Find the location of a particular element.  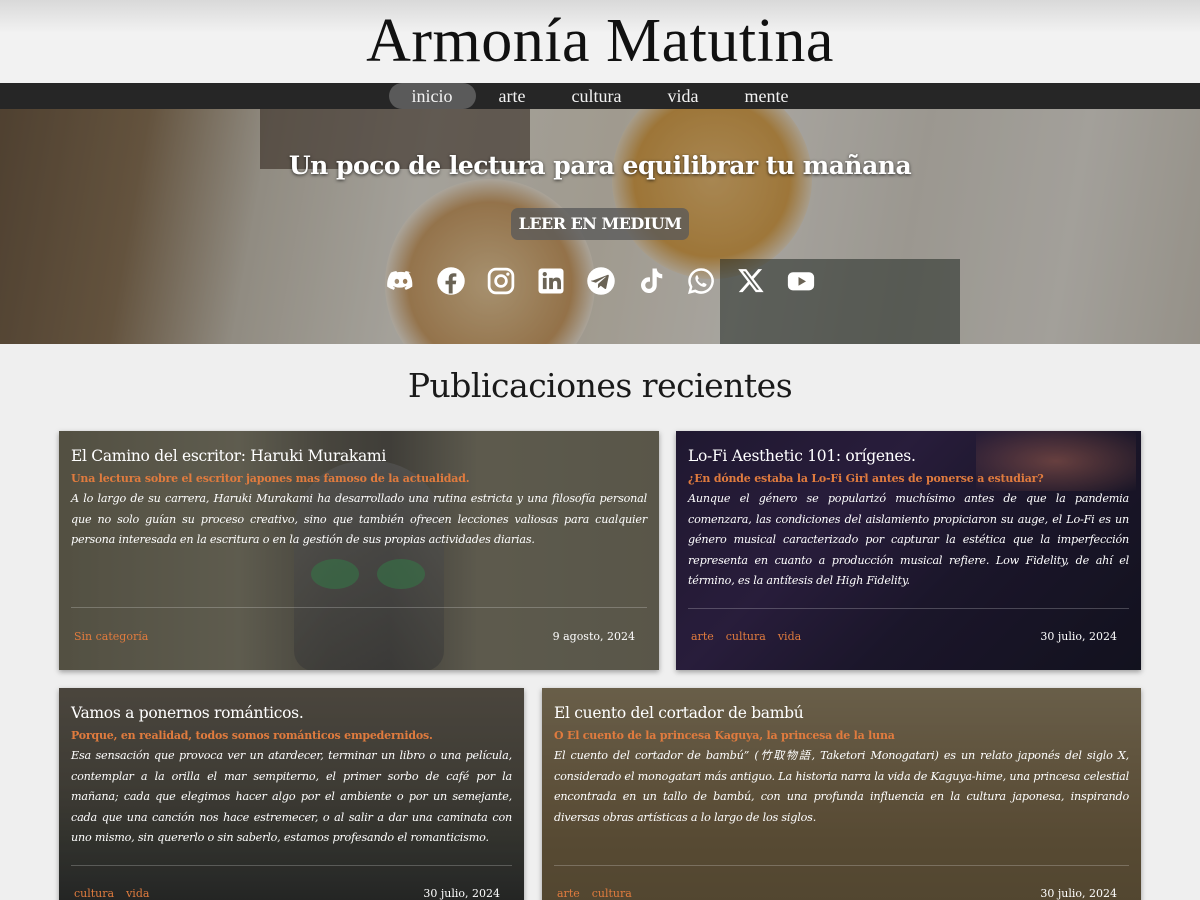

telegram-icon is located at coordinates (601, 281).